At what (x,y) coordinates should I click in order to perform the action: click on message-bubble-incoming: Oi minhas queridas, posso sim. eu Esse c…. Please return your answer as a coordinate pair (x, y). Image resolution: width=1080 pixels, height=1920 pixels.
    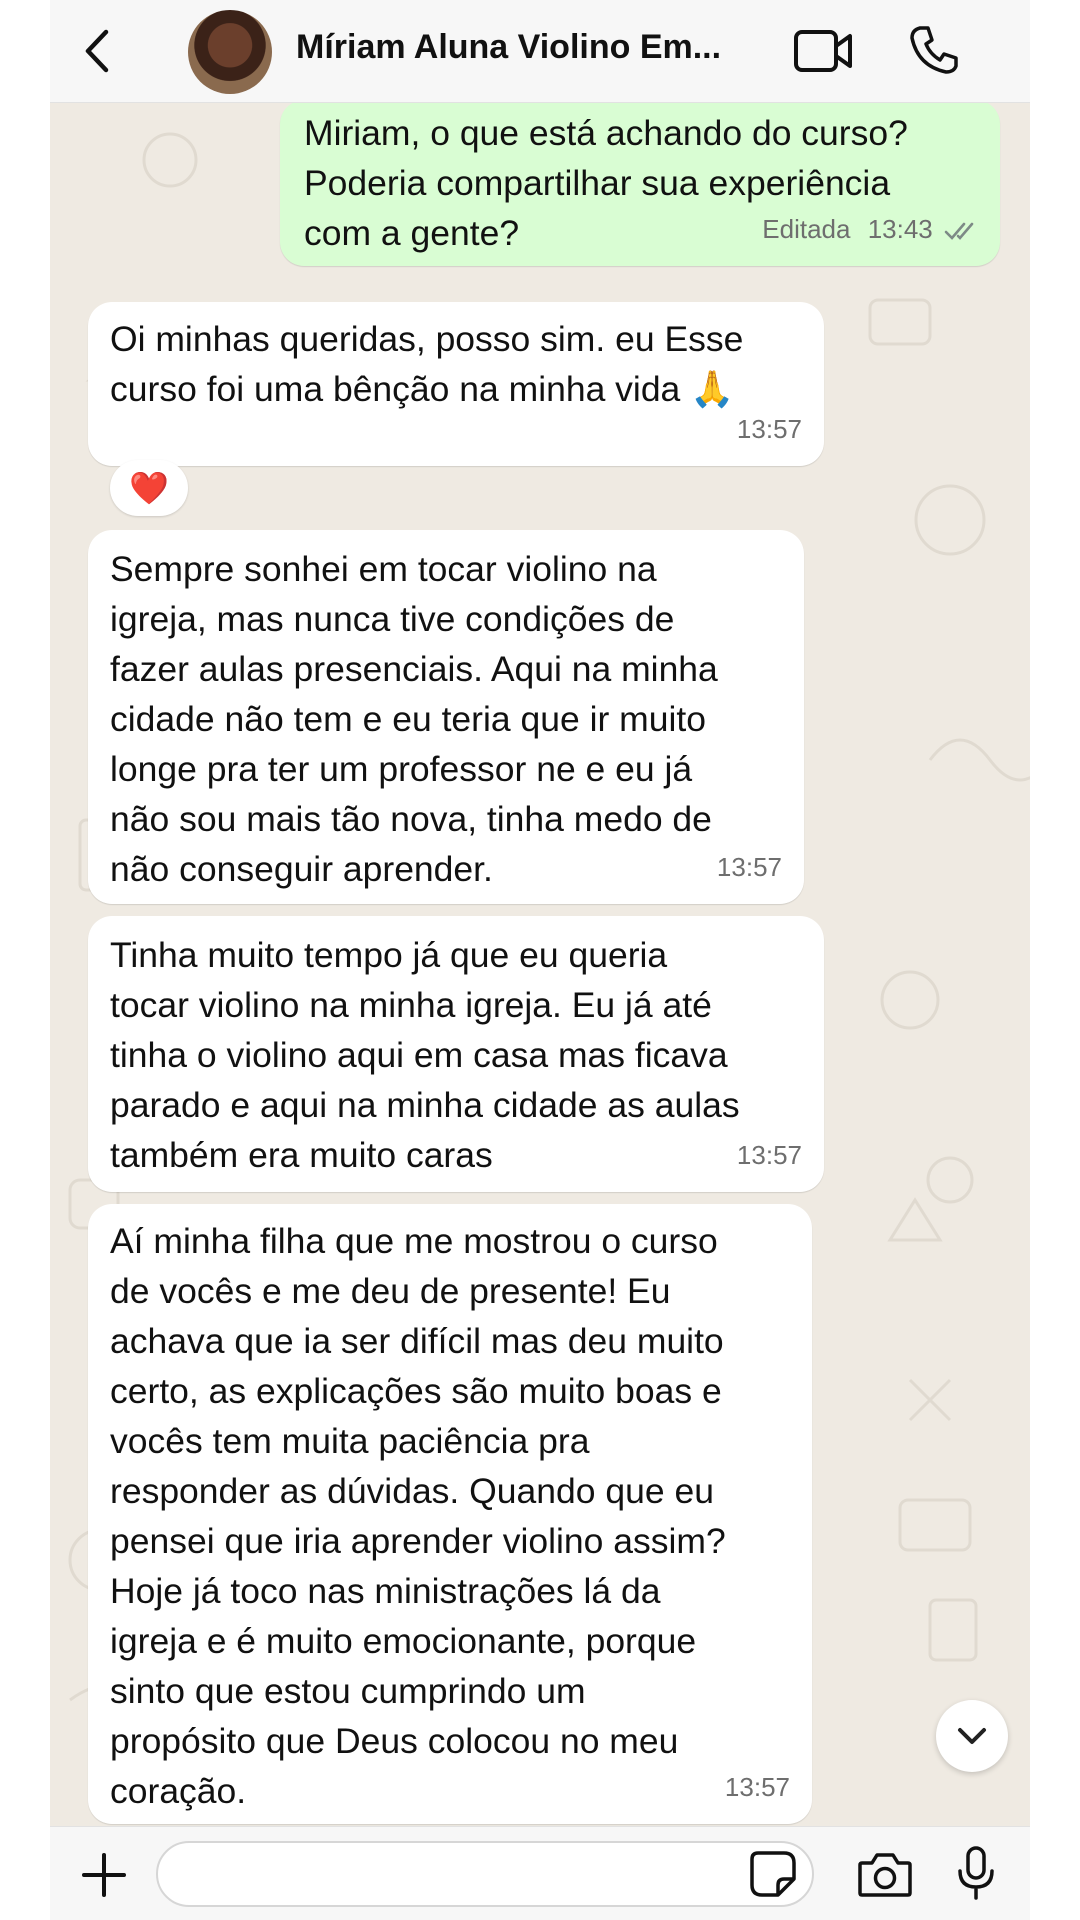
    Looking at the image, I should click on (456, 384).